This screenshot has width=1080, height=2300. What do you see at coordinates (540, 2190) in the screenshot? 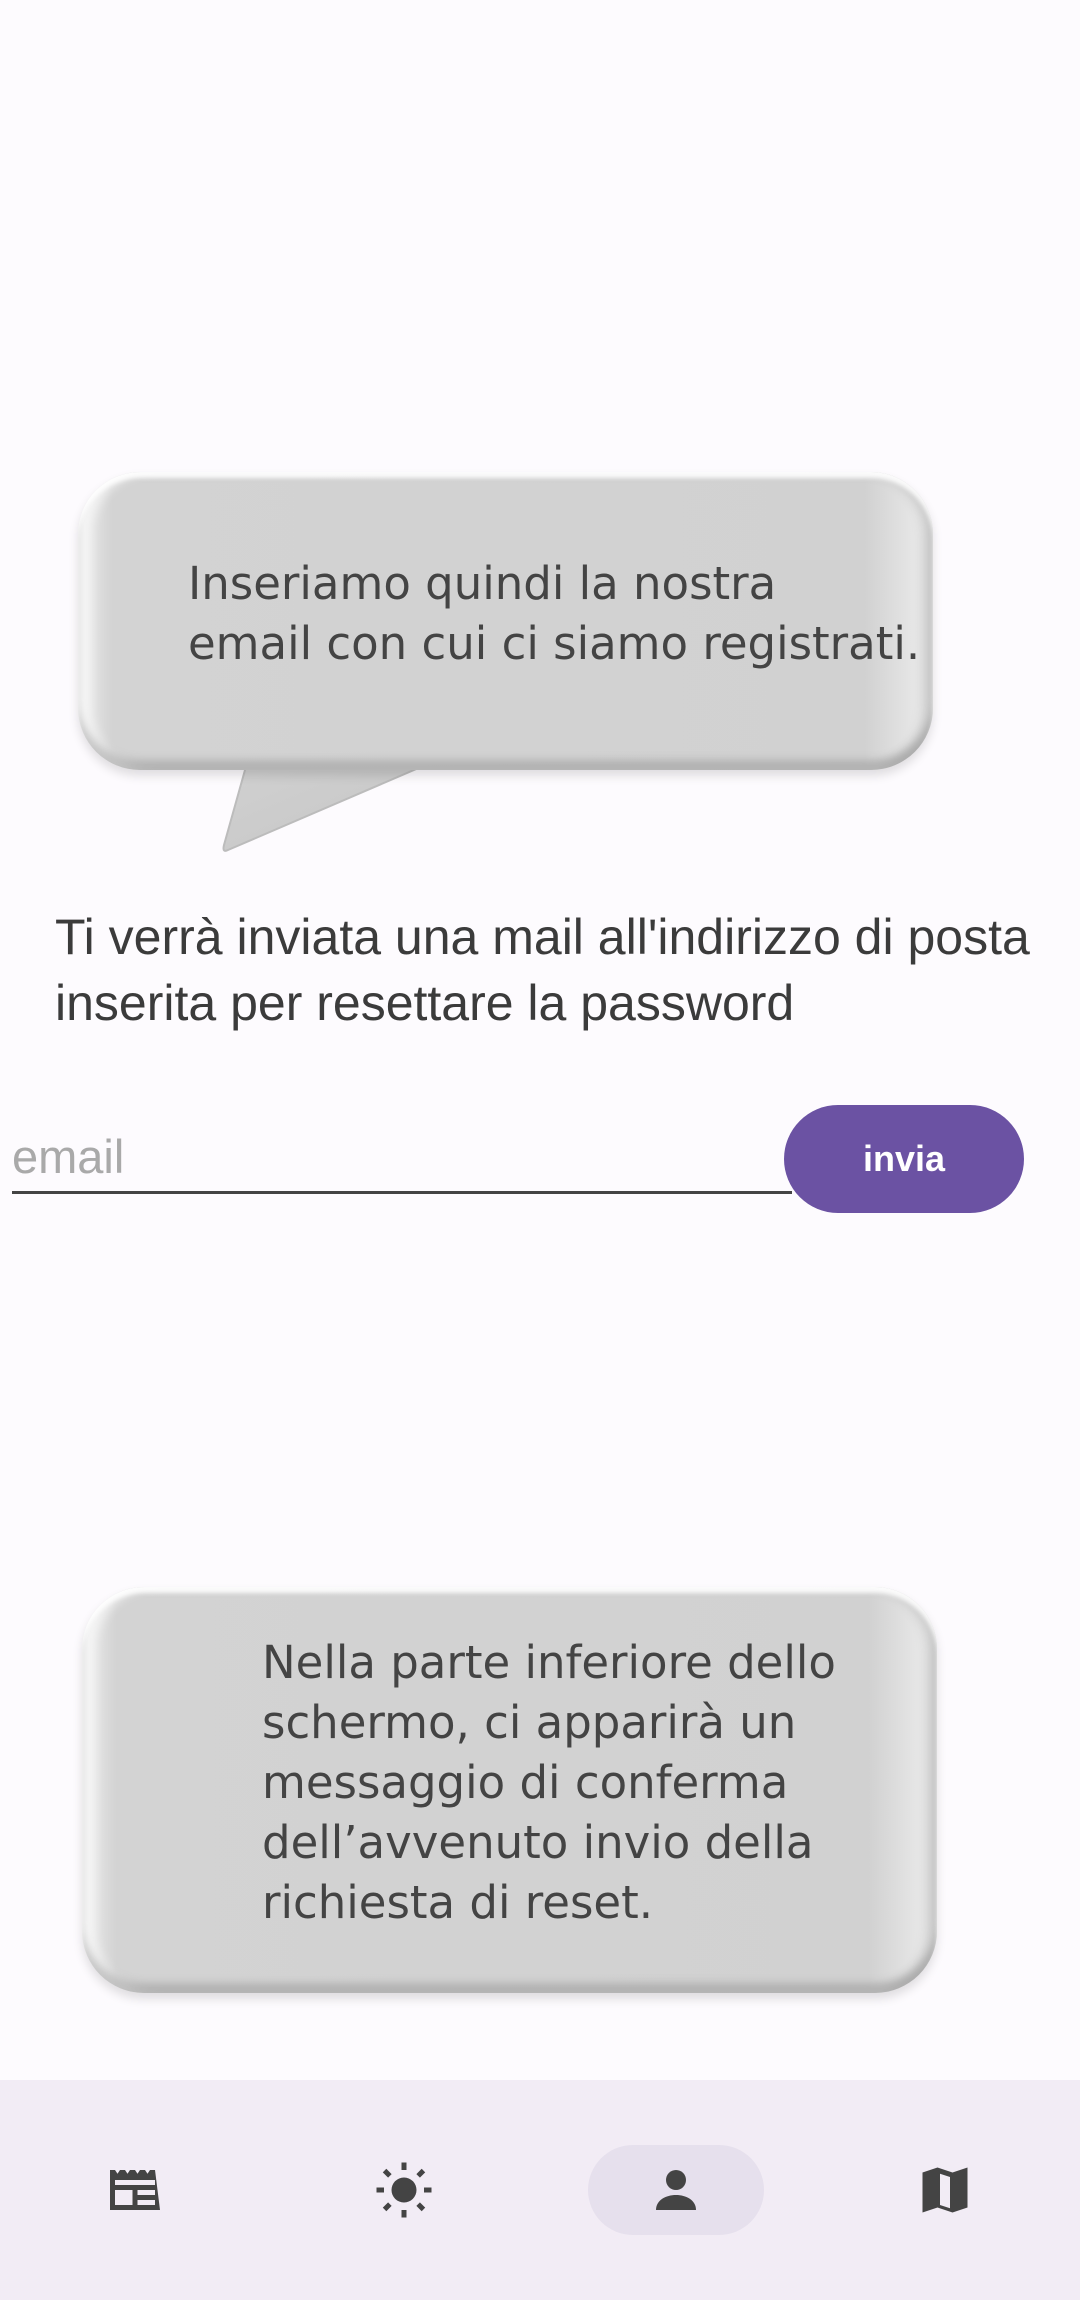
I see `bottom-navigation` at bounding box center [540, 2190].